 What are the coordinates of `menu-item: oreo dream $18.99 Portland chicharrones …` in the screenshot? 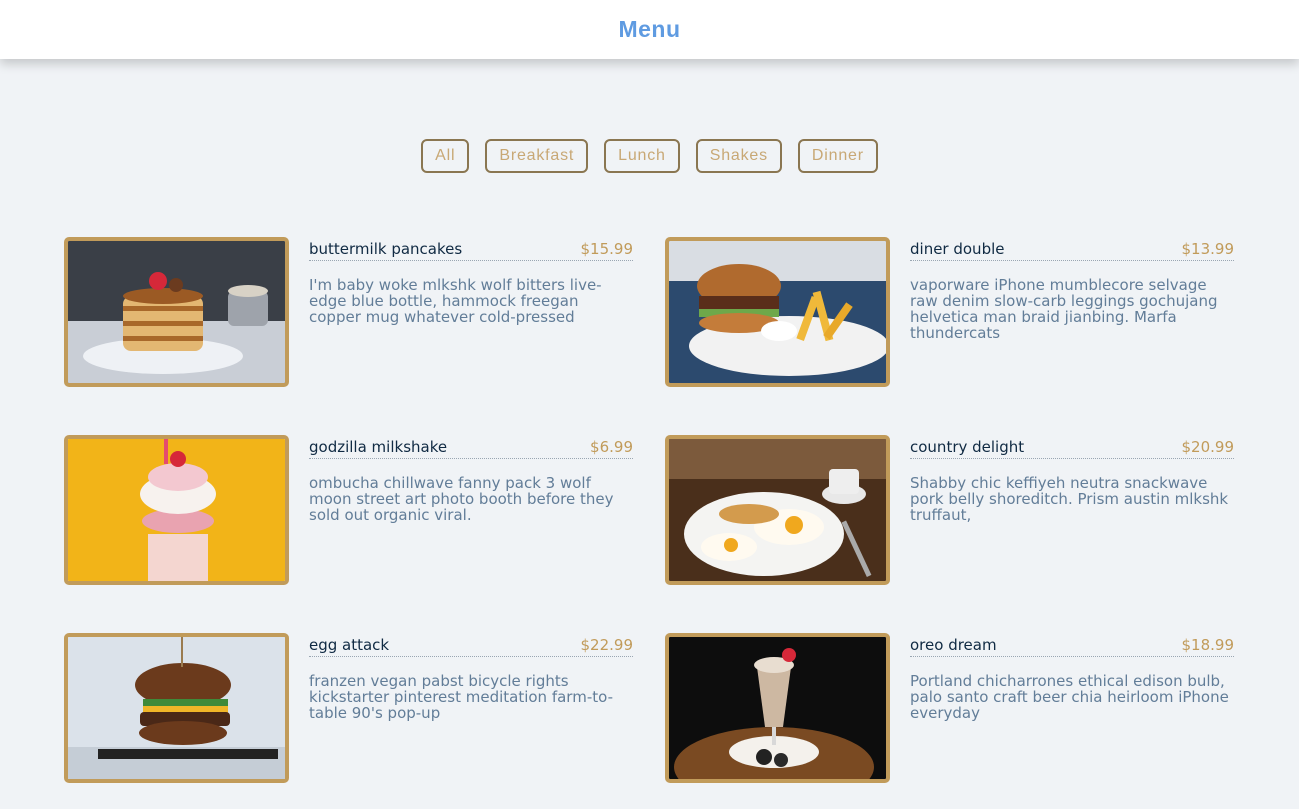 It's located at (949, 708).